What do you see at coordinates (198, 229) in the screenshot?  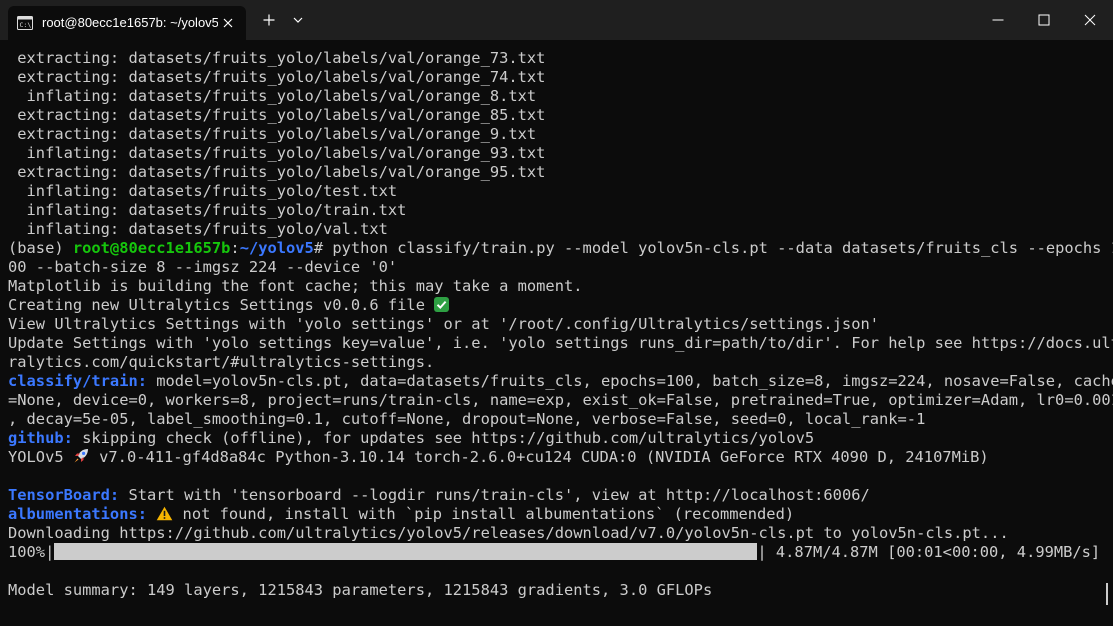 I see `output-line: inflating: datasets/fruits_yolo/val.txt` at bounding box center [198, 229].